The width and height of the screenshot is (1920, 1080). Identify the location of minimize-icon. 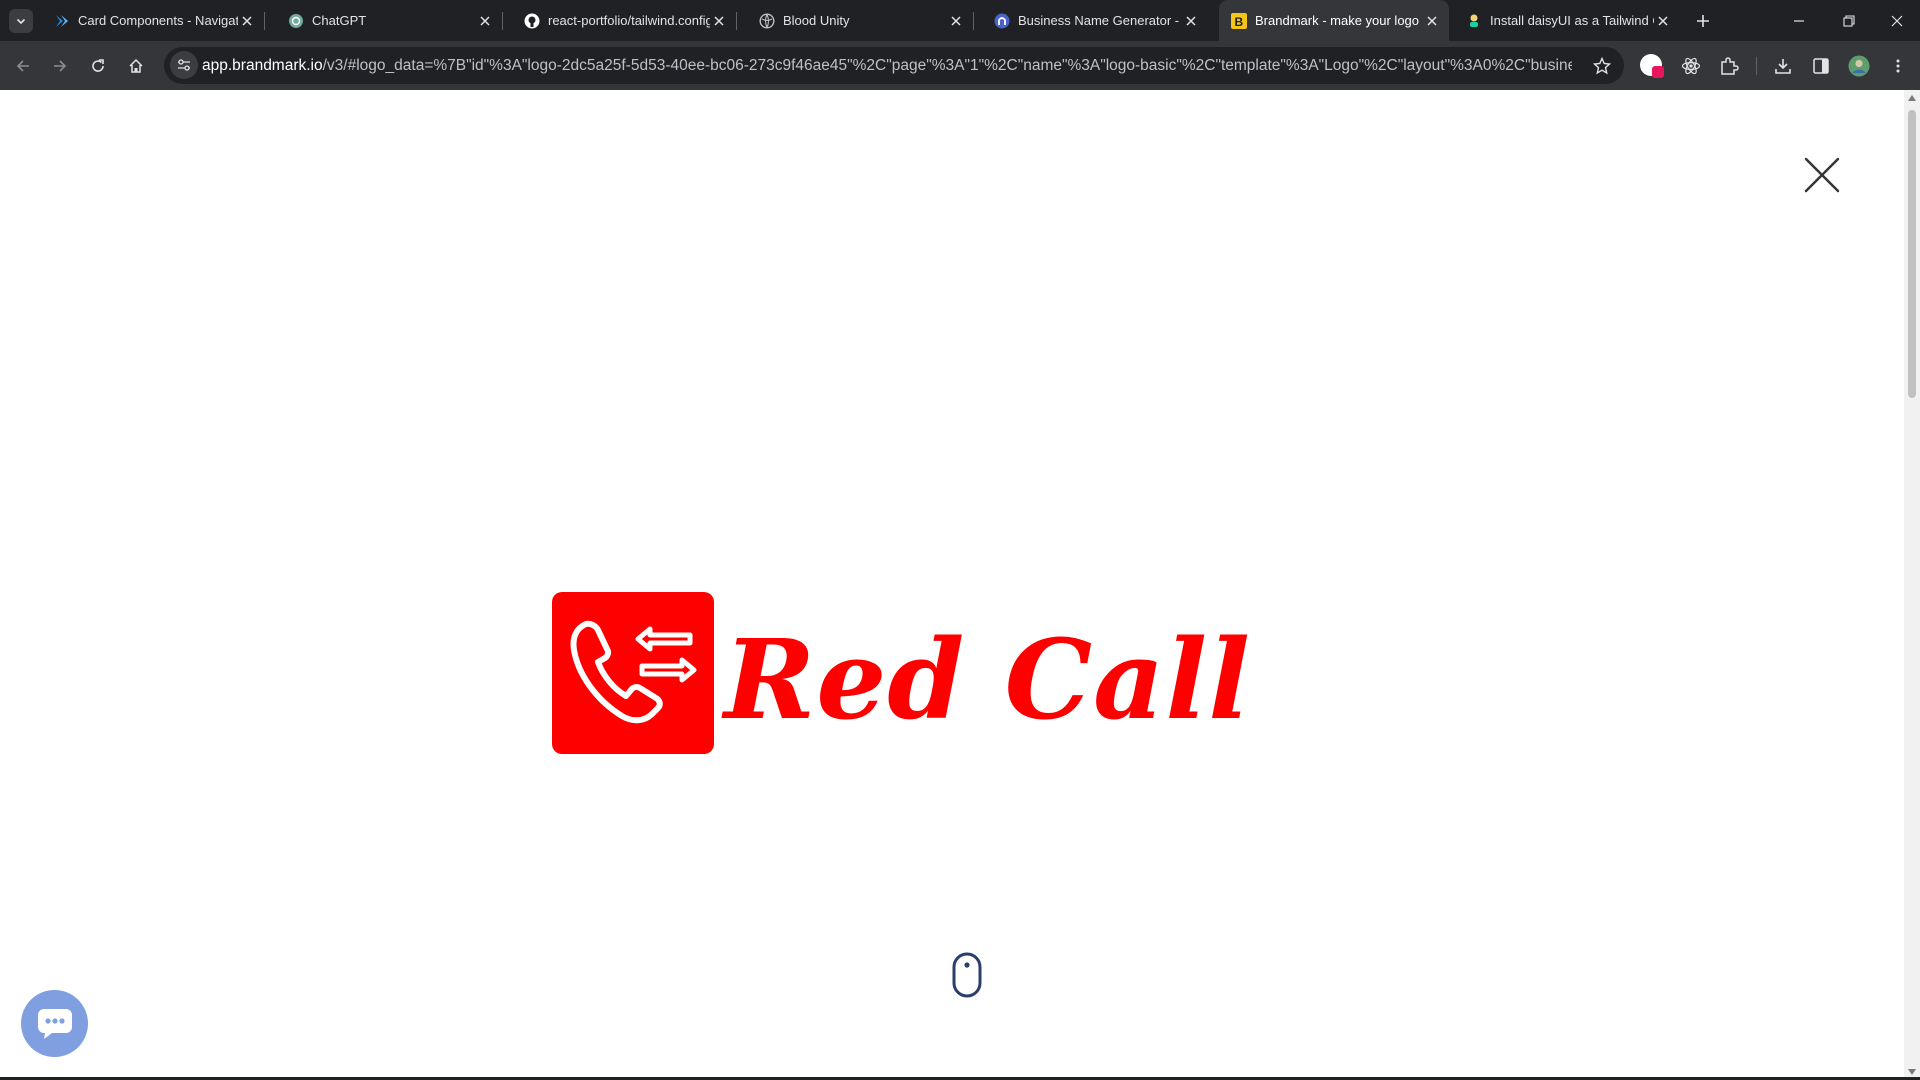
(1799, 20).